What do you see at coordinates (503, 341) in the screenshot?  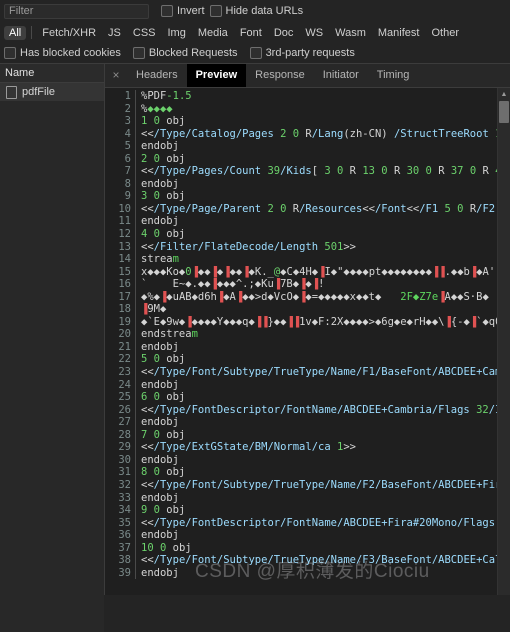 I see `preview-vertical-scrollbar: ▲` at bounding box center [503, 341].